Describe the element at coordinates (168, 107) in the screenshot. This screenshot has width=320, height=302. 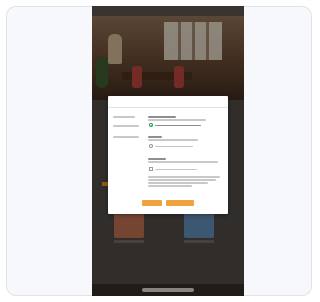
I see `dialog-divider` at that location.